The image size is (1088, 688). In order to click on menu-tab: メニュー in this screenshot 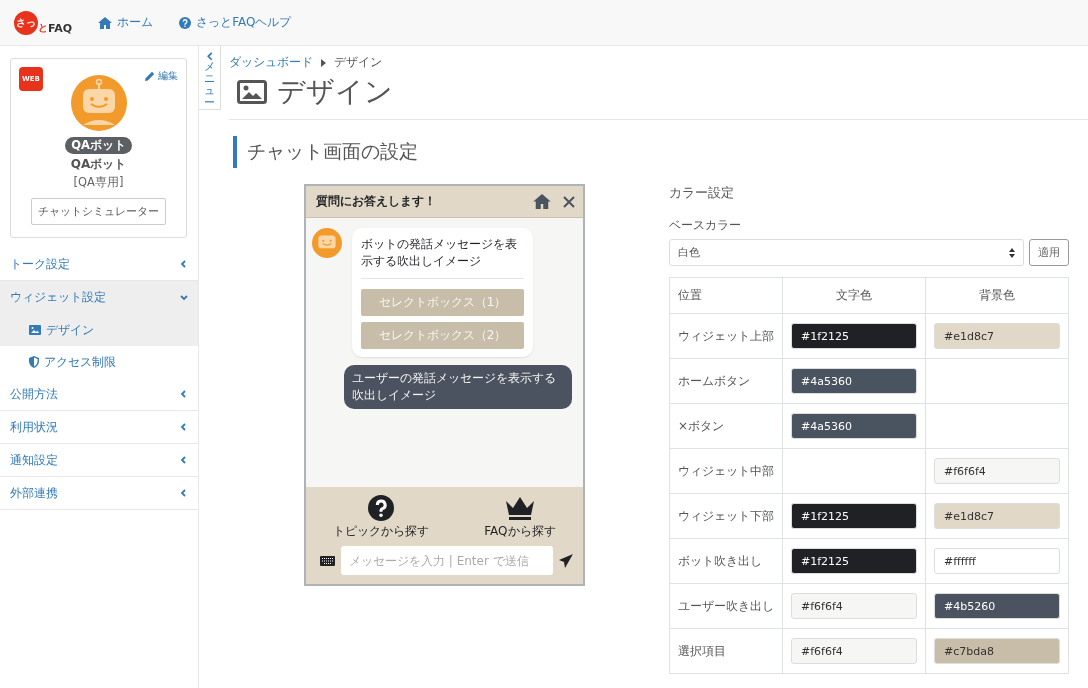, I will do `click(210, 78)`.